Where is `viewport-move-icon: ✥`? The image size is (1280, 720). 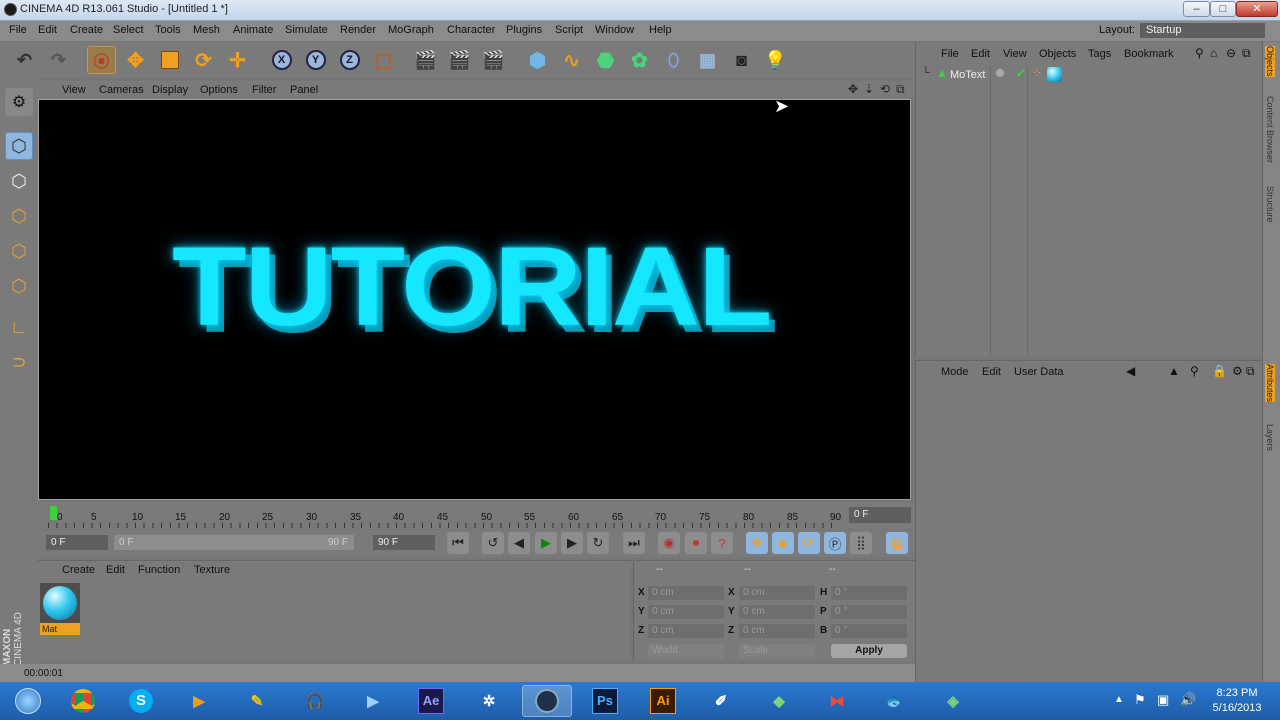 viewport-move-icon: ✥ is located at coordinates (853, 89).